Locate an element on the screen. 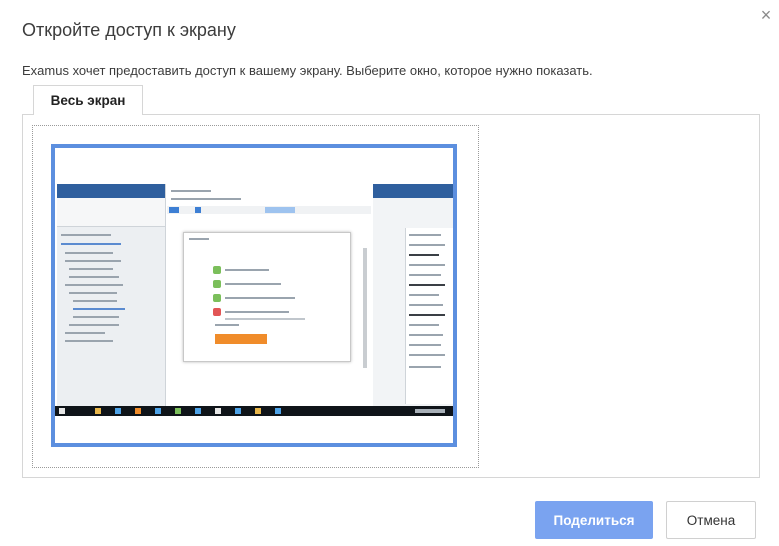 Image resolution: width=779 pixels, height=546 pixels. dialog-title: Откройте доступ к экрану is located at coordinates (129, 30).